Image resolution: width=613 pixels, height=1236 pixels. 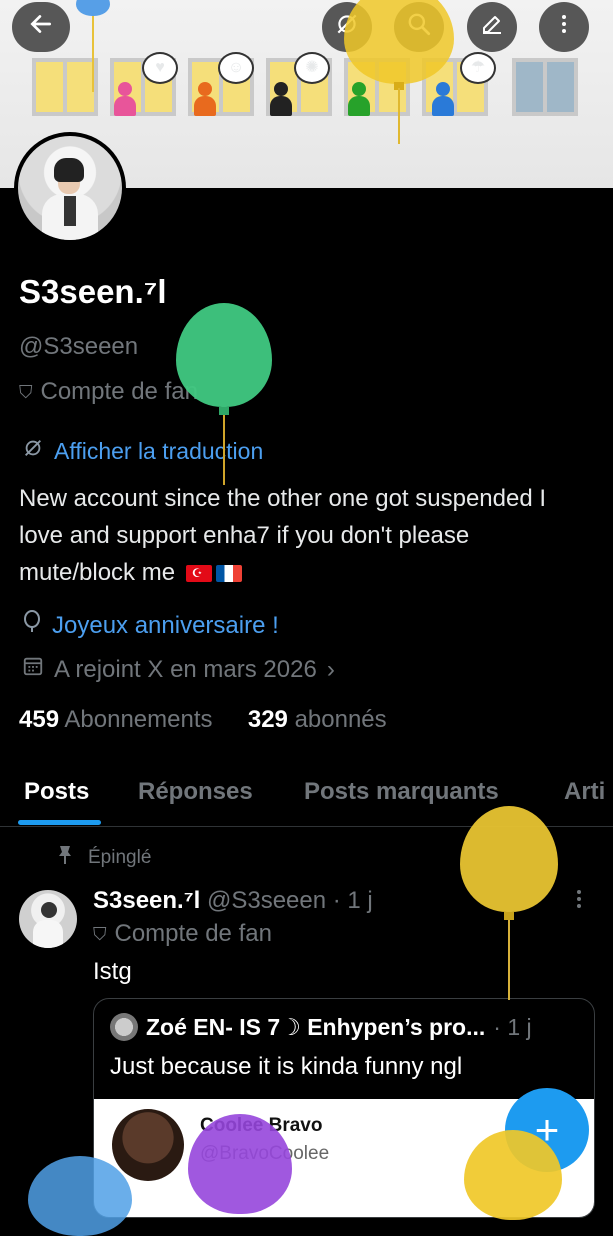 What do you see at coordinates (146, 900) in the screenshot?
I see `post-author-name: S3seen.⁷l` at bounding box center [146, 900].